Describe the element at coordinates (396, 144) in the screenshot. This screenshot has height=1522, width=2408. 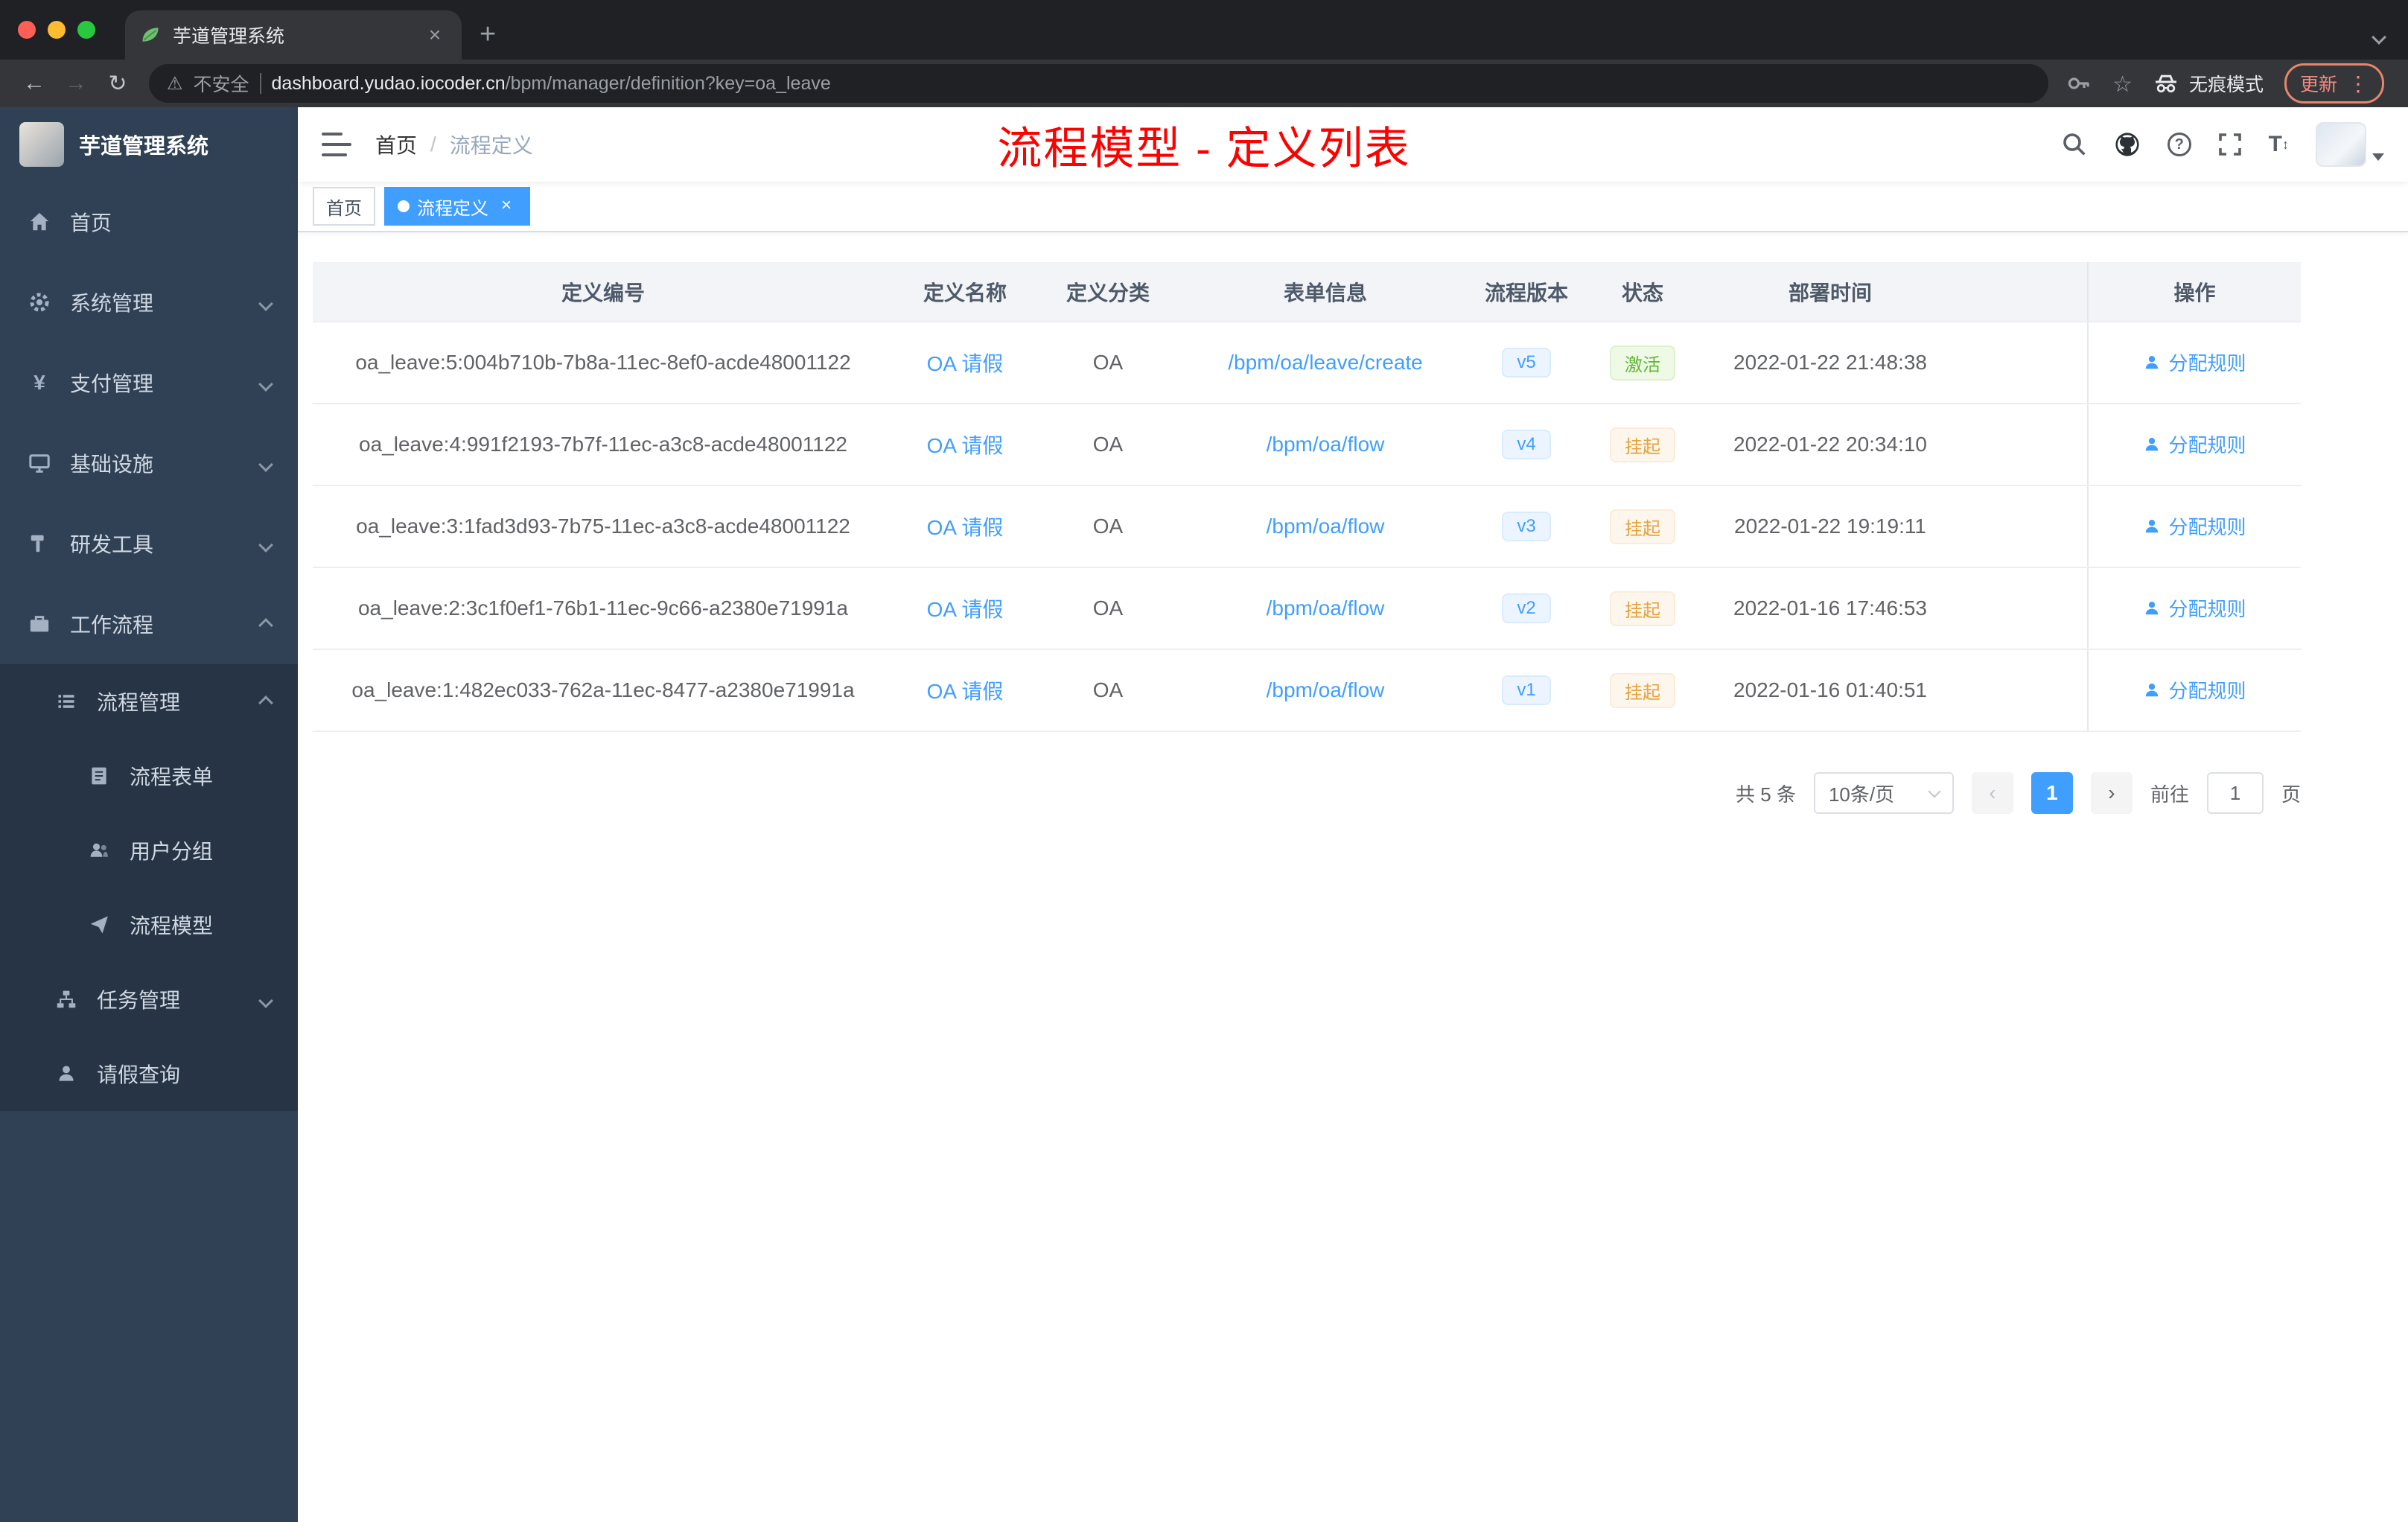
I see `breadcrumb-home: 首页` at that location.